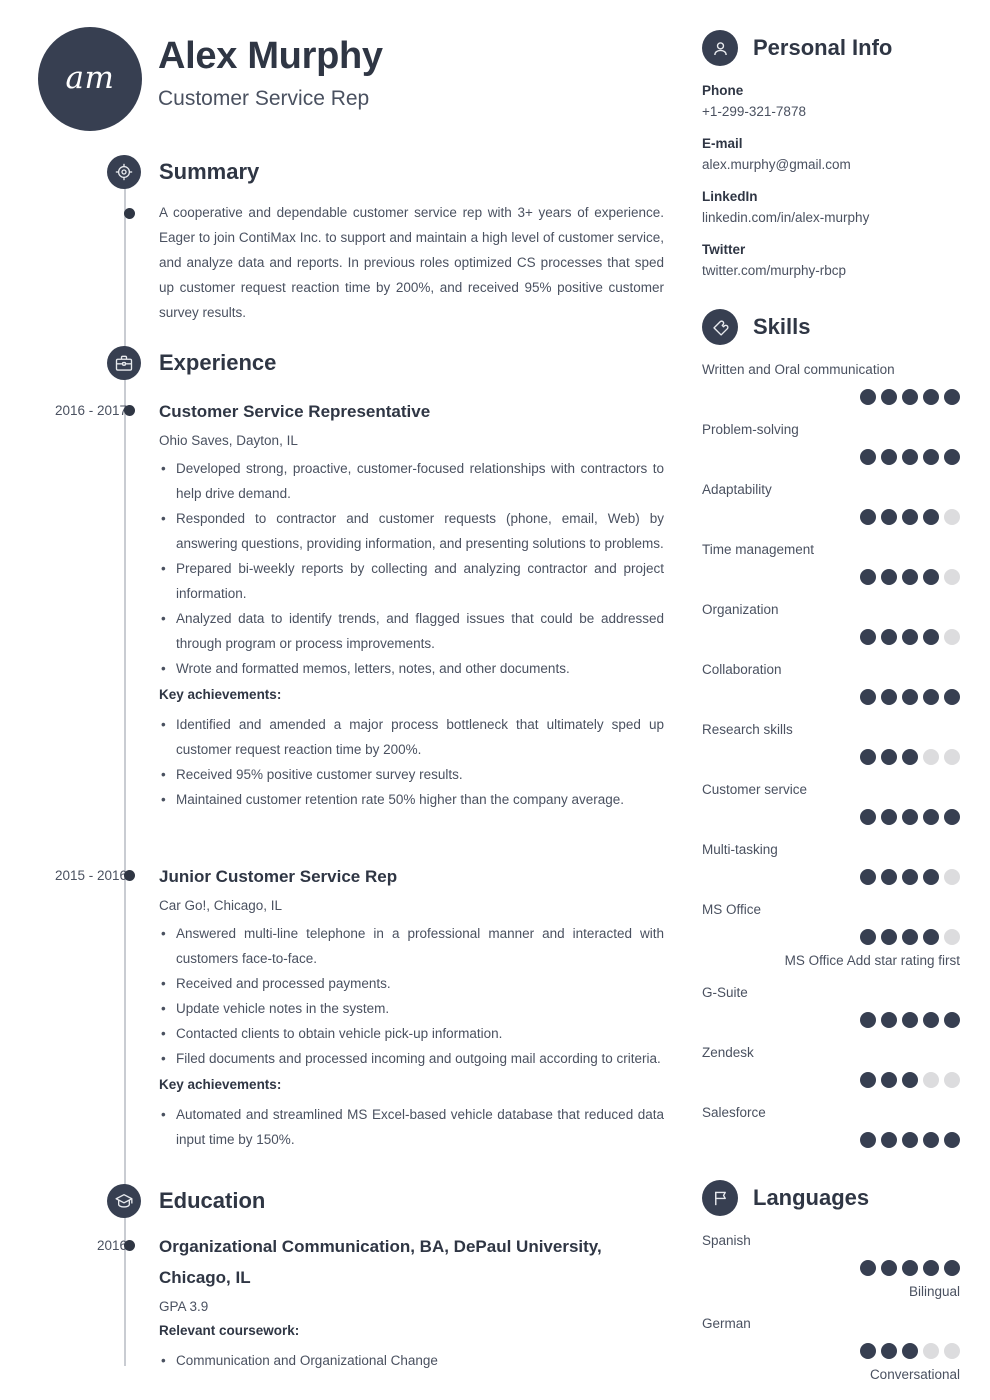 The image size is (990, 1400). I want to click on field-label: LinkedIn, so click(730, 196).